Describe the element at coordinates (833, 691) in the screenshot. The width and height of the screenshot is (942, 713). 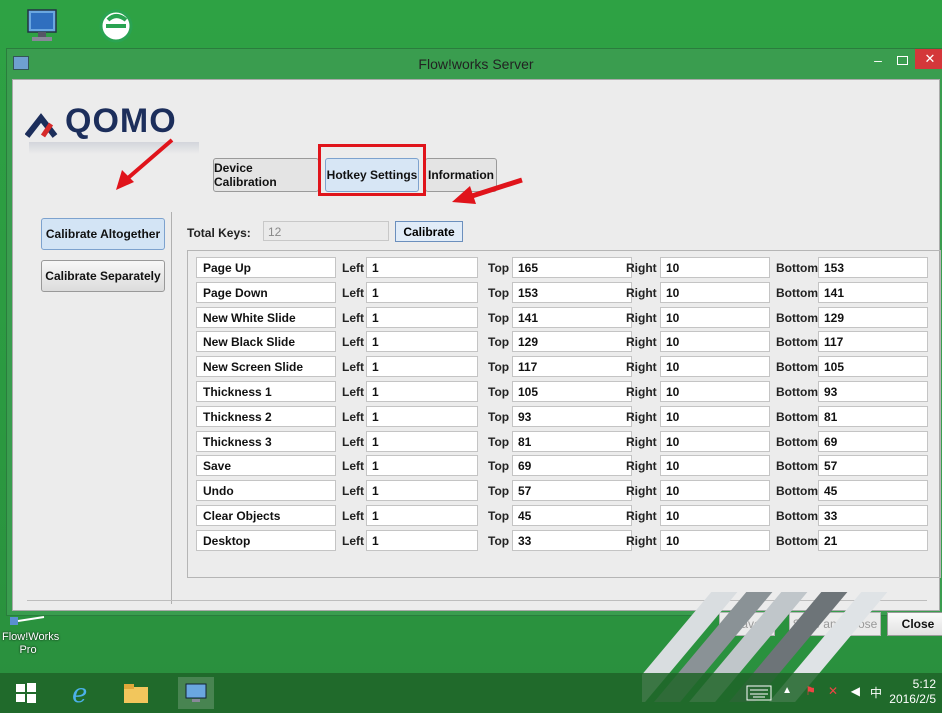
I see `network-icon: ✕` at that location.